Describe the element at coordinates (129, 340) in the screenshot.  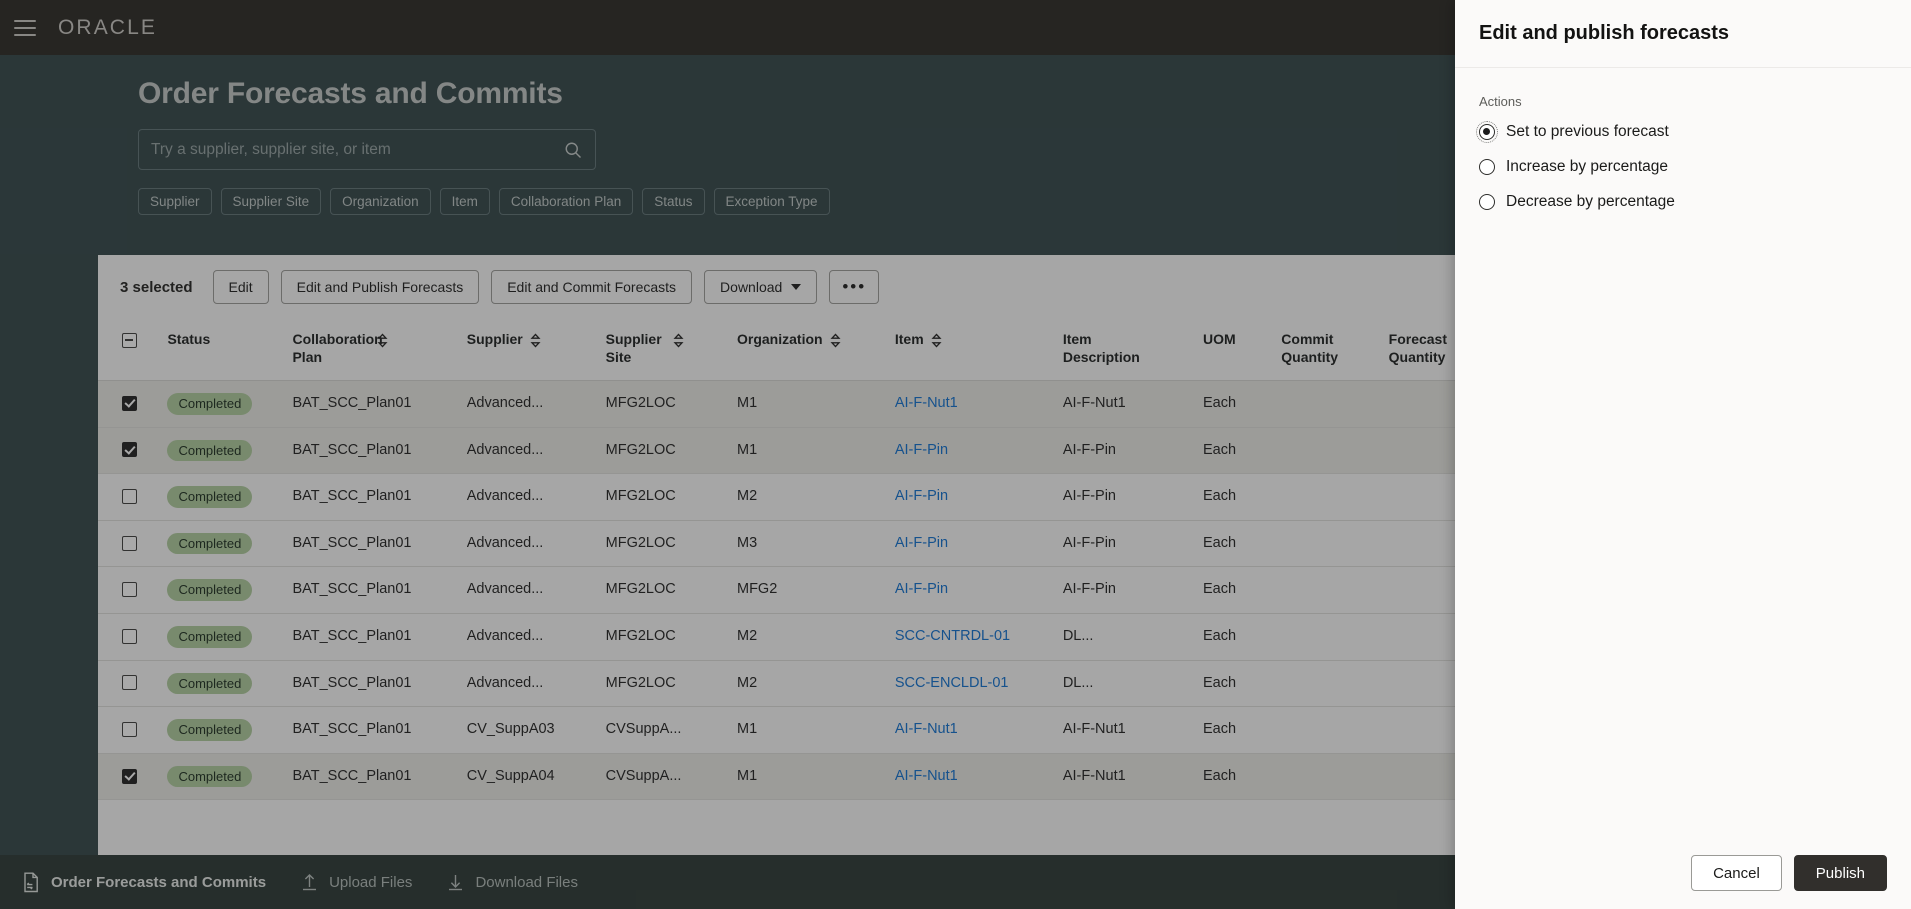
I see `select-all-checkbox` at that location.